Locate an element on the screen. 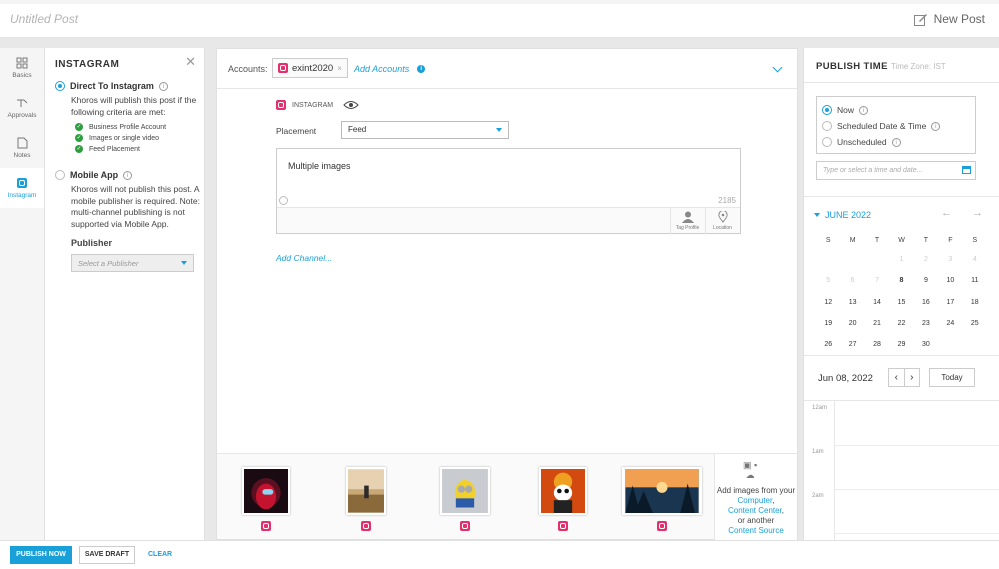 The width and height of the screenshot is (999, 569). publish-now-button: PUBLISH NOW is located at coordinates (41, 555).